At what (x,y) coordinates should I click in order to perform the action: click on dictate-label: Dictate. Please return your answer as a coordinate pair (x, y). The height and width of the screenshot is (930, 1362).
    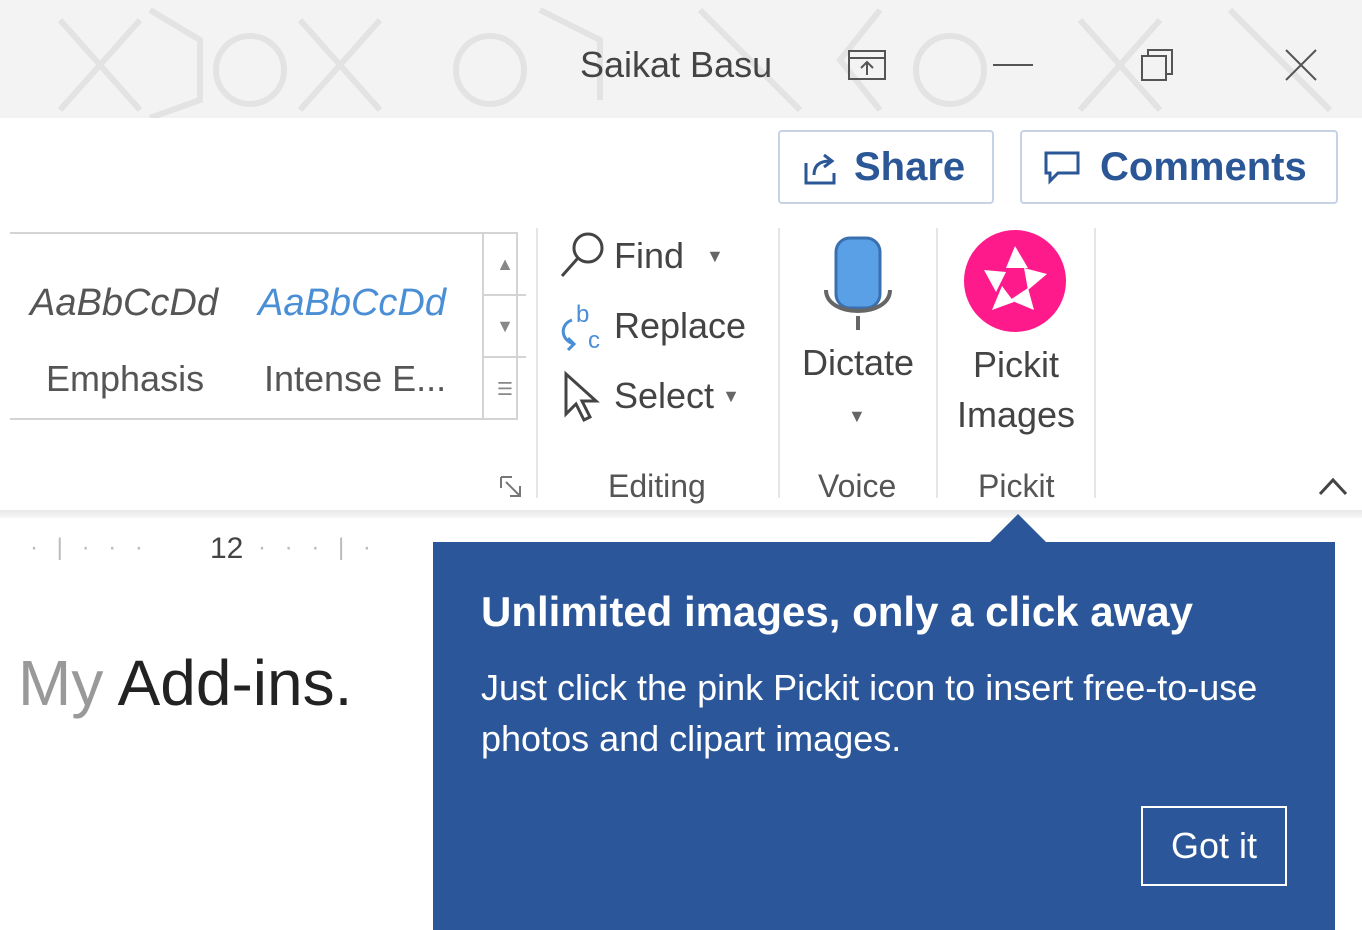
    Looking at the image, I should click on (858, 362).